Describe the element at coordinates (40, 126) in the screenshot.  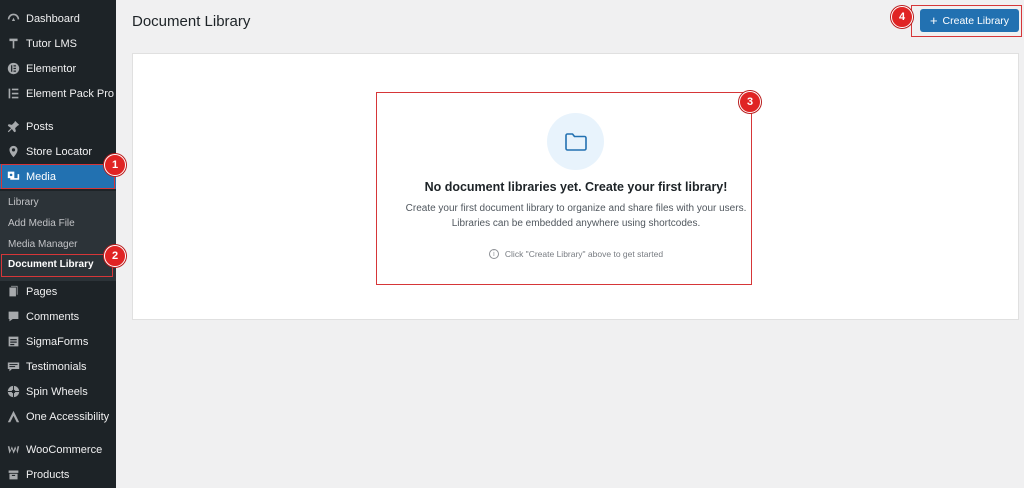
I see `sidebar-item-label: Posts` at that location.